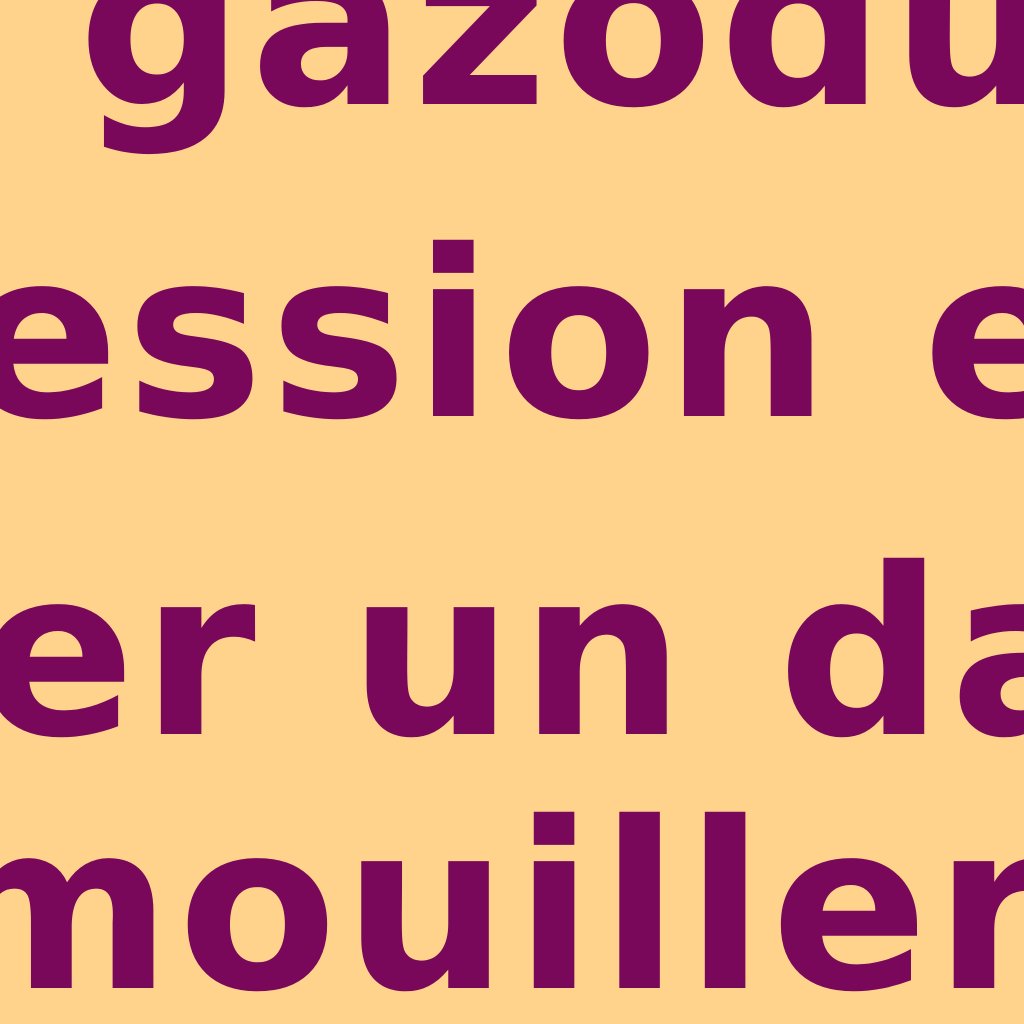 Image resolution: width=1024 pixels, height=1024 pixels. Describe the element at coordinates (551, 79) in the screenshot. I see `text-line-1: gazoduc` at that location.